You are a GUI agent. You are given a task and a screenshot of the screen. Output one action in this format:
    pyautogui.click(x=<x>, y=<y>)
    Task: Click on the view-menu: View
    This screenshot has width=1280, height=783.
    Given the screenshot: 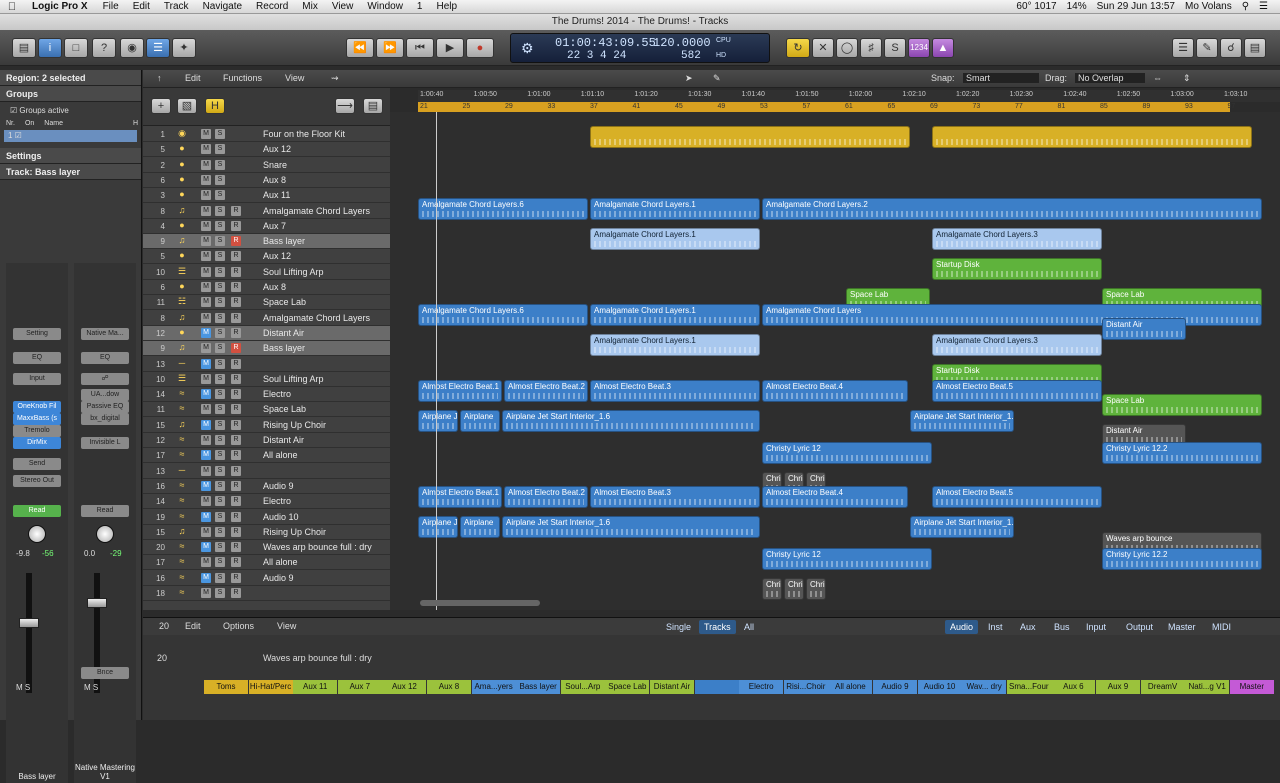 What is the action you would take?
    pyautogui.click(x=294, y=78)
    